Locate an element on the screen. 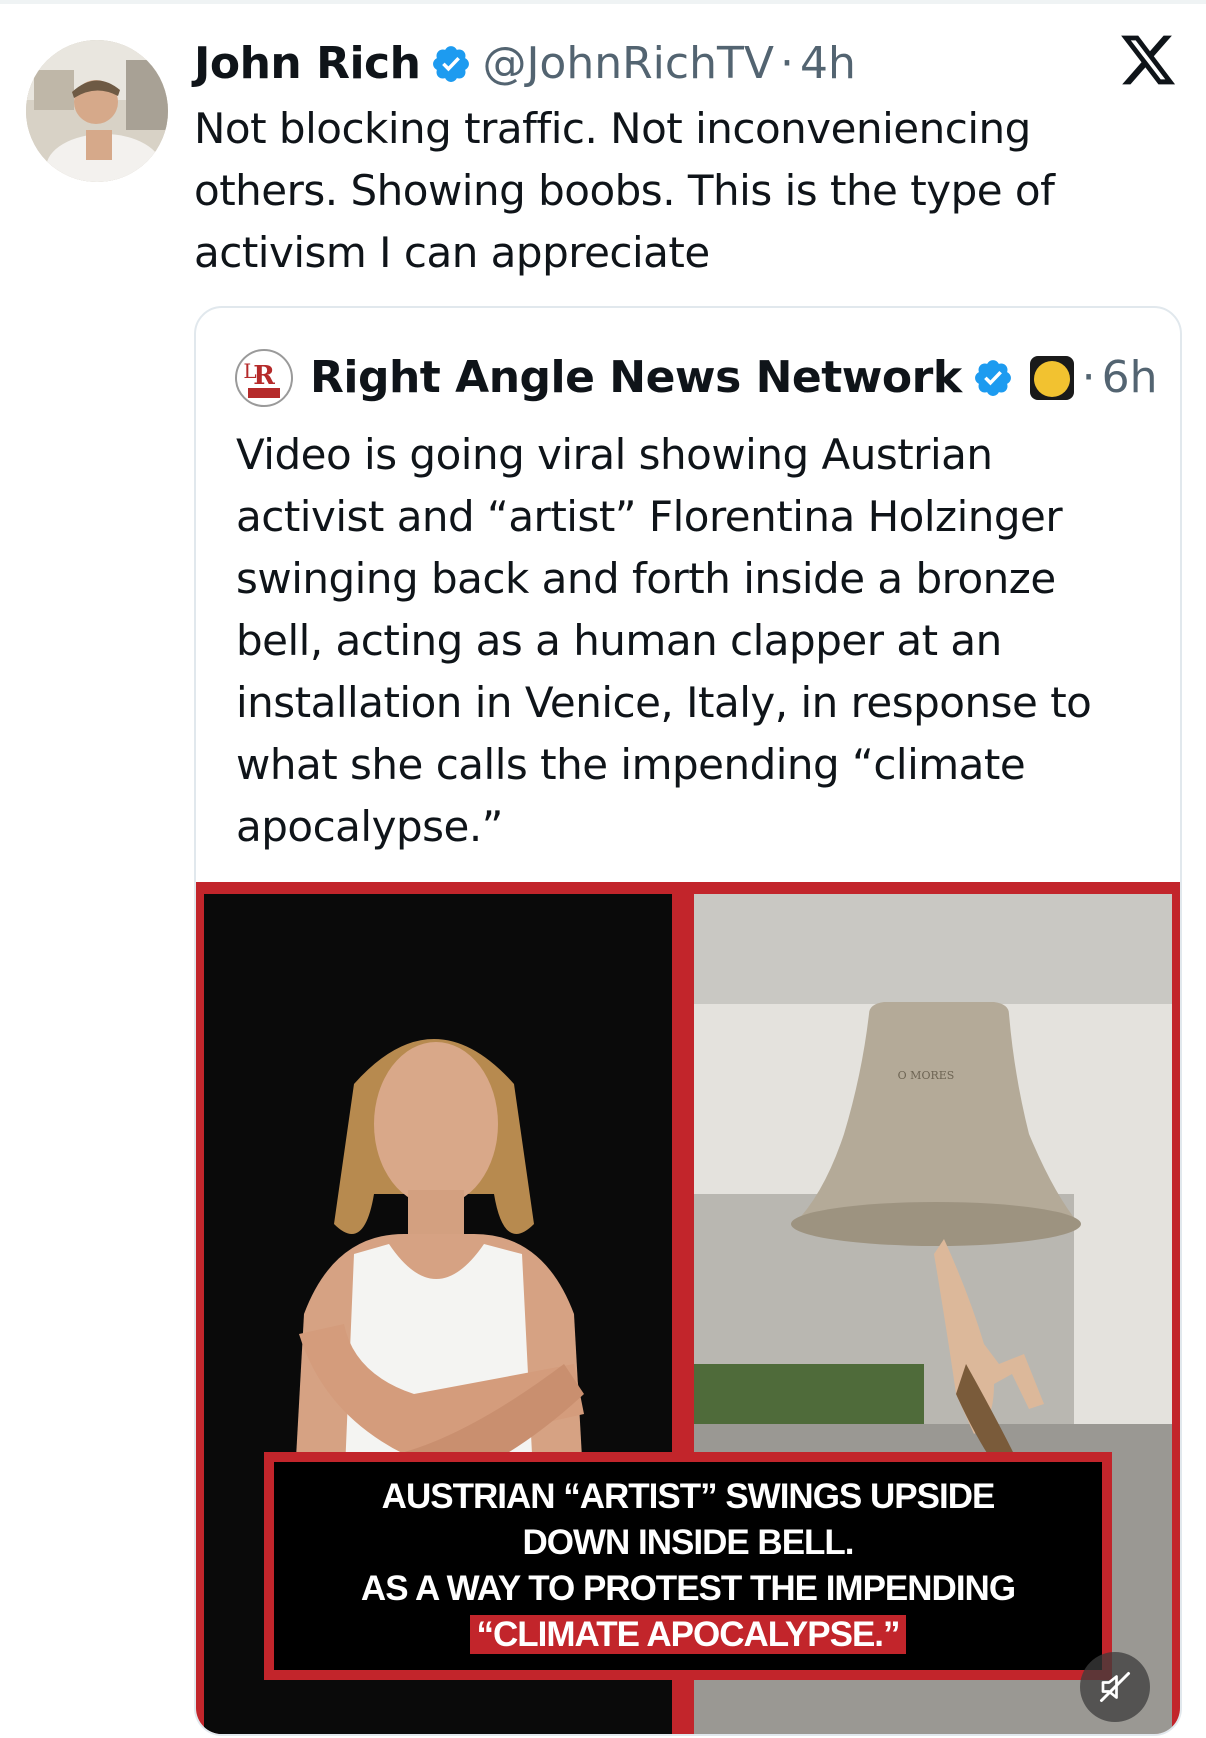 This screenshot has height=1738, width=1206. top-divider is located at coordinates (603, 2).